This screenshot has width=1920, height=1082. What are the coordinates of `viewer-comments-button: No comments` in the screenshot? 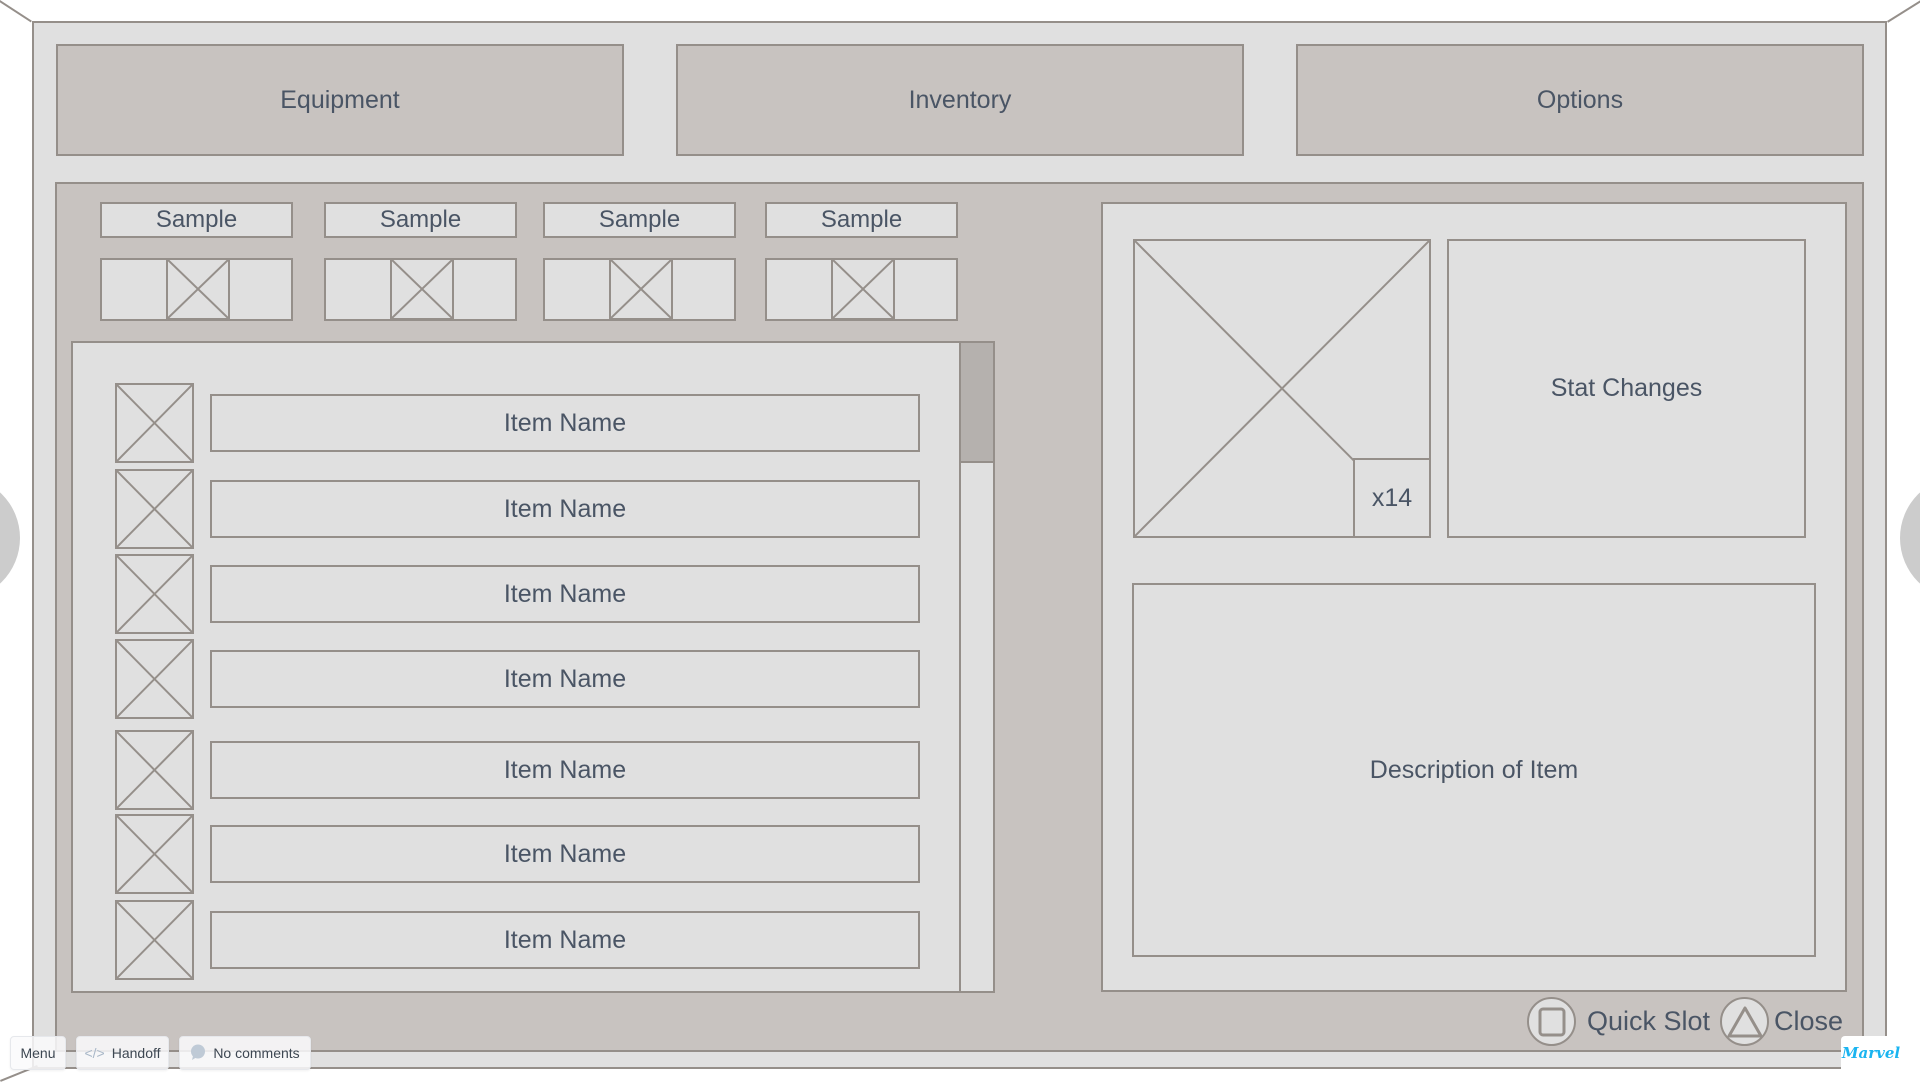 It's located at (245, 1053).